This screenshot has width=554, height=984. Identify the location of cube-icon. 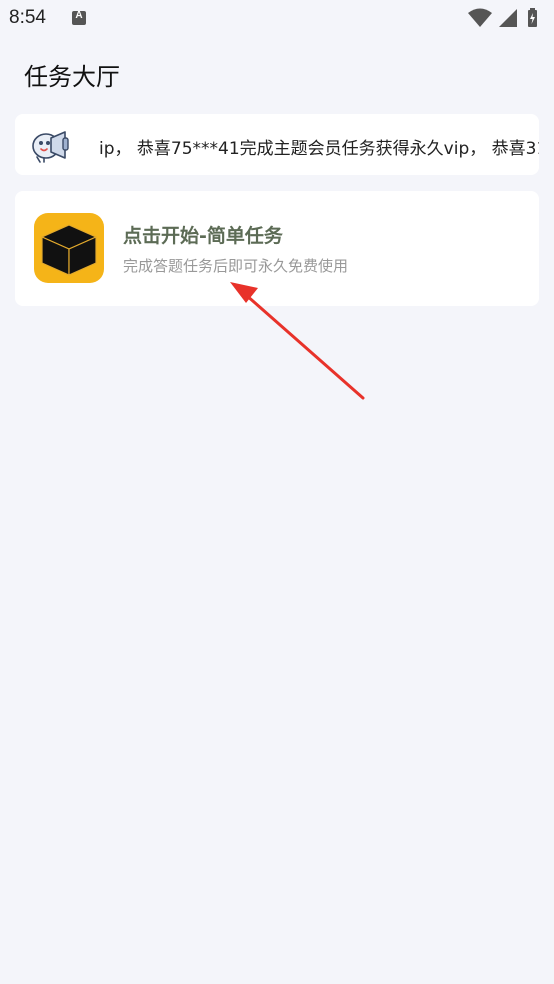
(69, 250).